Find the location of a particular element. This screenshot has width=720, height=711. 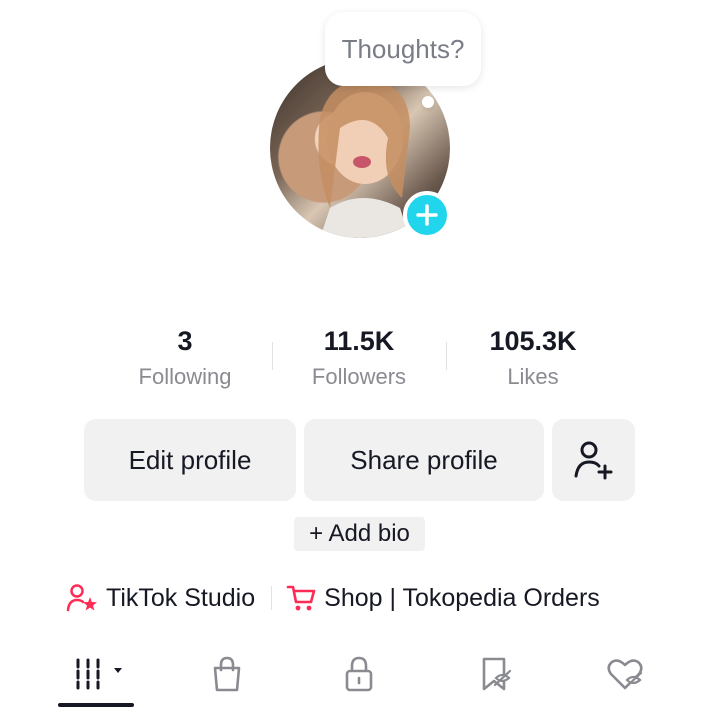

share-profile-button: Share profile is located at coordinates (424, 460).